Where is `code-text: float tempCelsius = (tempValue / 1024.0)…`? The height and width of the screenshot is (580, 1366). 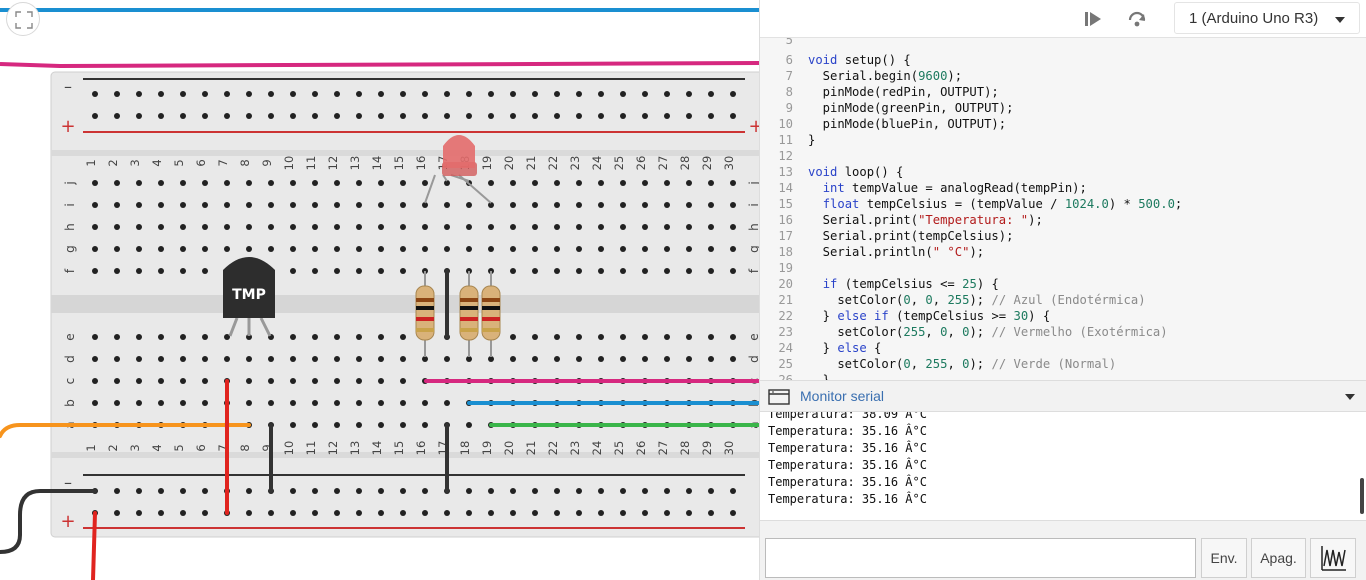
code-text: float tempCelsius = (tempValue / 1024.0)… is located at coordinates (1002, 204).